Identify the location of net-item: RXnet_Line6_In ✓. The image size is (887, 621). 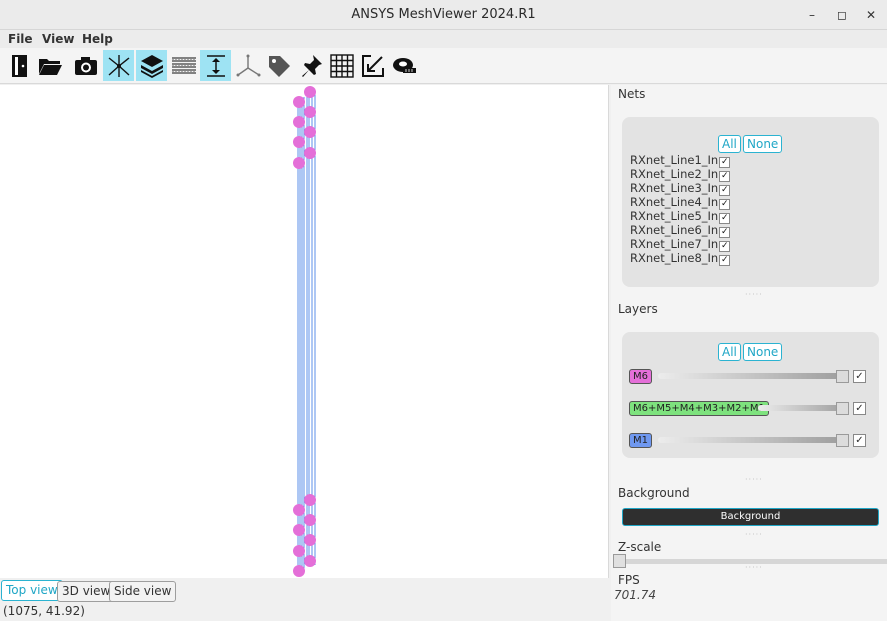
(680, 230).